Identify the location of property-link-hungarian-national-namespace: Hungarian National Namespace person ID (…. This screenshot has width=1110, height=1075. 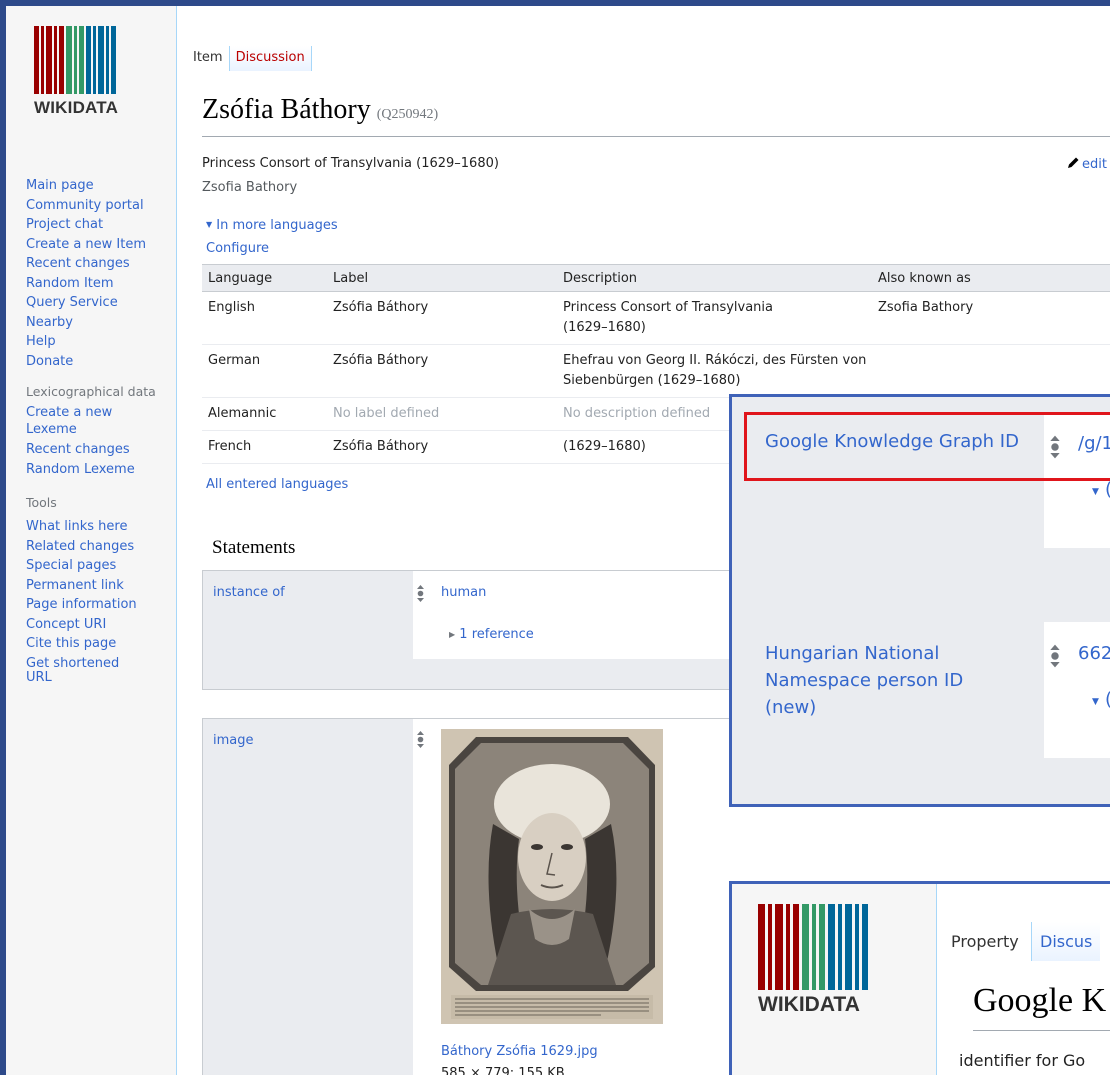
(892, 680).